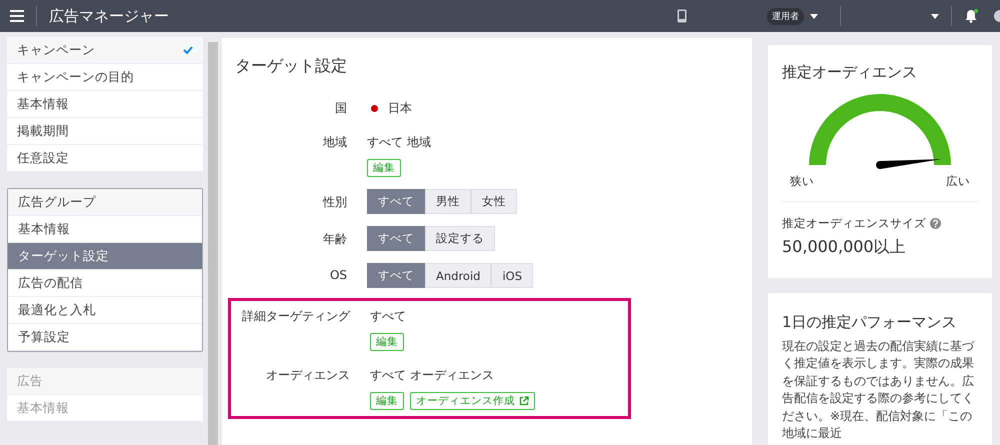 This screenshot has width=1000, height=445. I want to click on field-value: すべて, so click(388, 316).